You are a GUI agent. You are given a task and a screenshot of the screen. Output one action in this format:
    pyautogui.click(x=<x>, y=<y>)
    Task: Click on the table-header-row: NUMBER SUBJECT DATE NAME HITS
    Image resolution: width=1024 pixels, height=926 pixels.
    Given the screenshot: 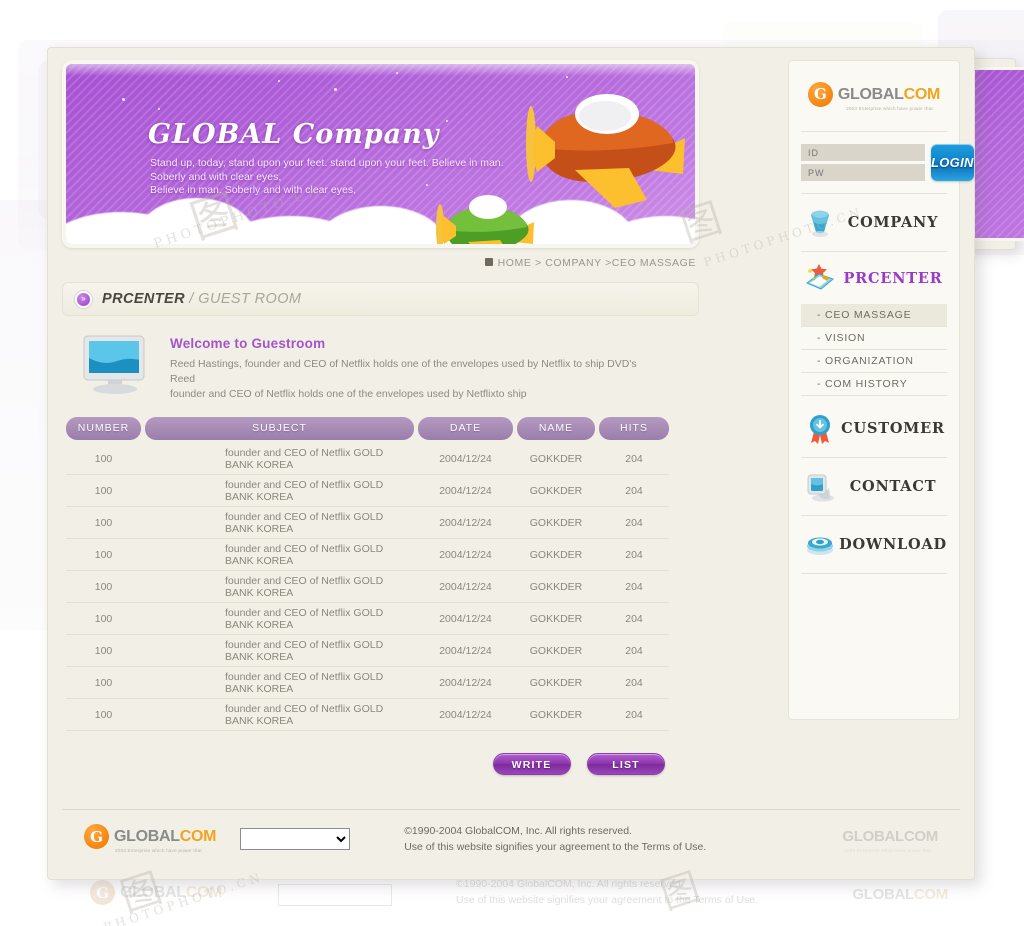 What is the action you would take?
    pyautogui.click(x=367, y=428)
    